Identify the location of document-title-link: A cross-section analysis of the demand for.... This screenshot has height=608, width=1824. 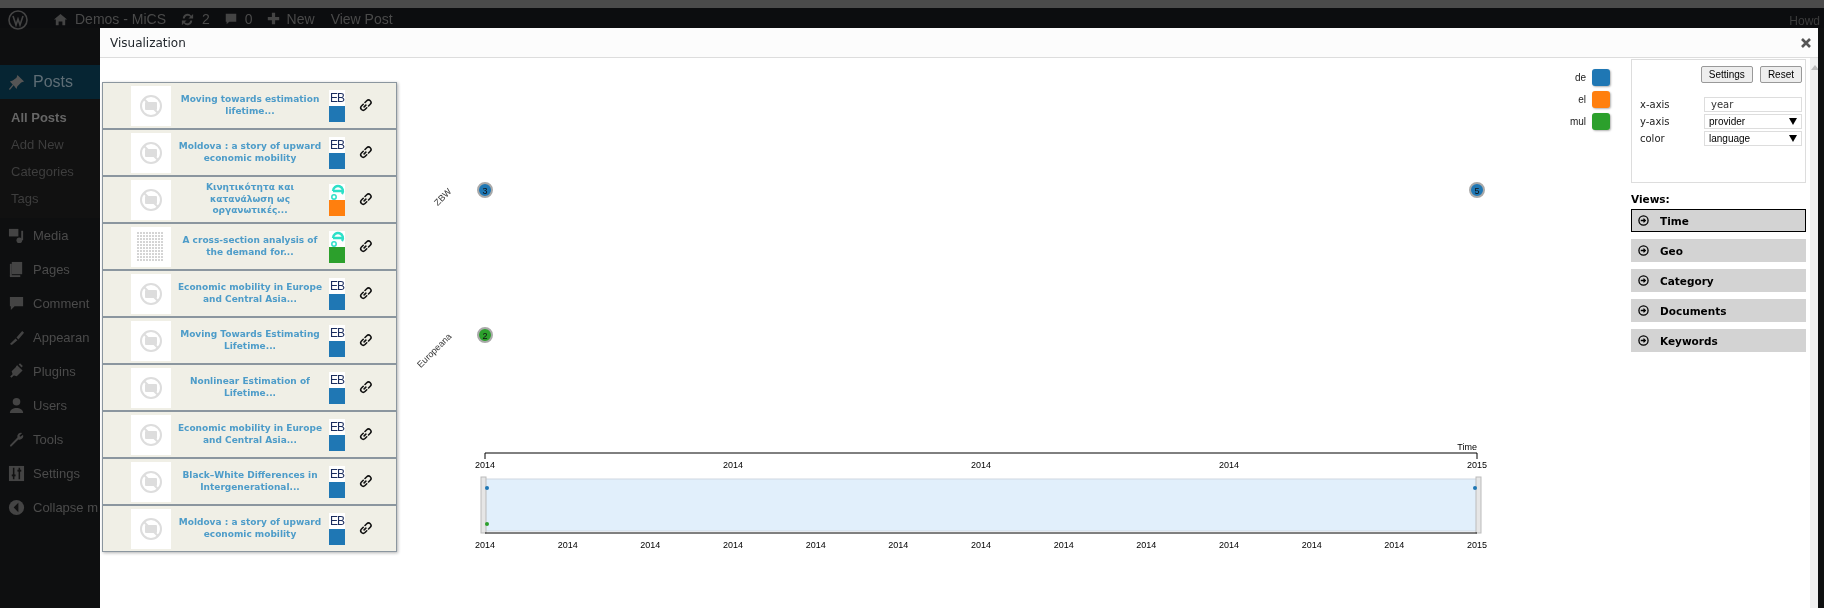
(250, 246).